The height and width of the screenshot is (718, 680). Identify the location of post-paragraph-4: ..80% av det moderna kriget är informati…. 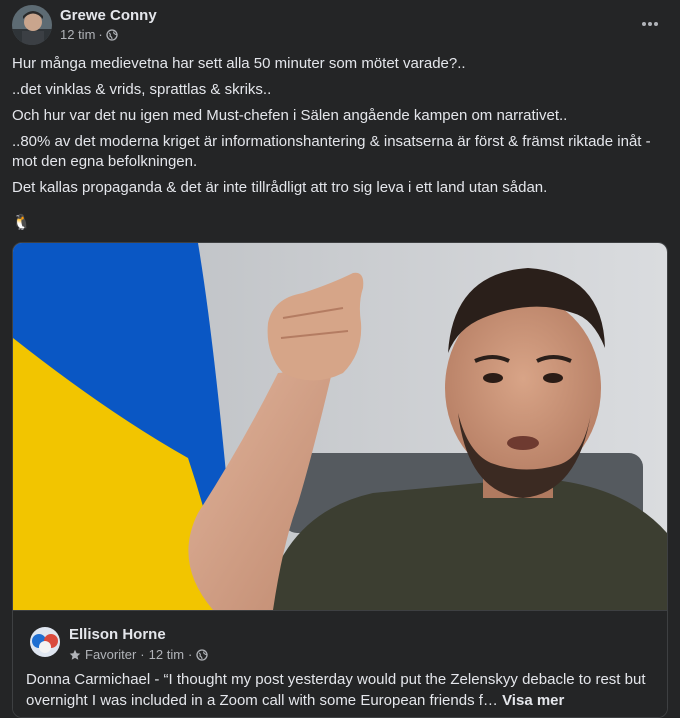
(331, 151).